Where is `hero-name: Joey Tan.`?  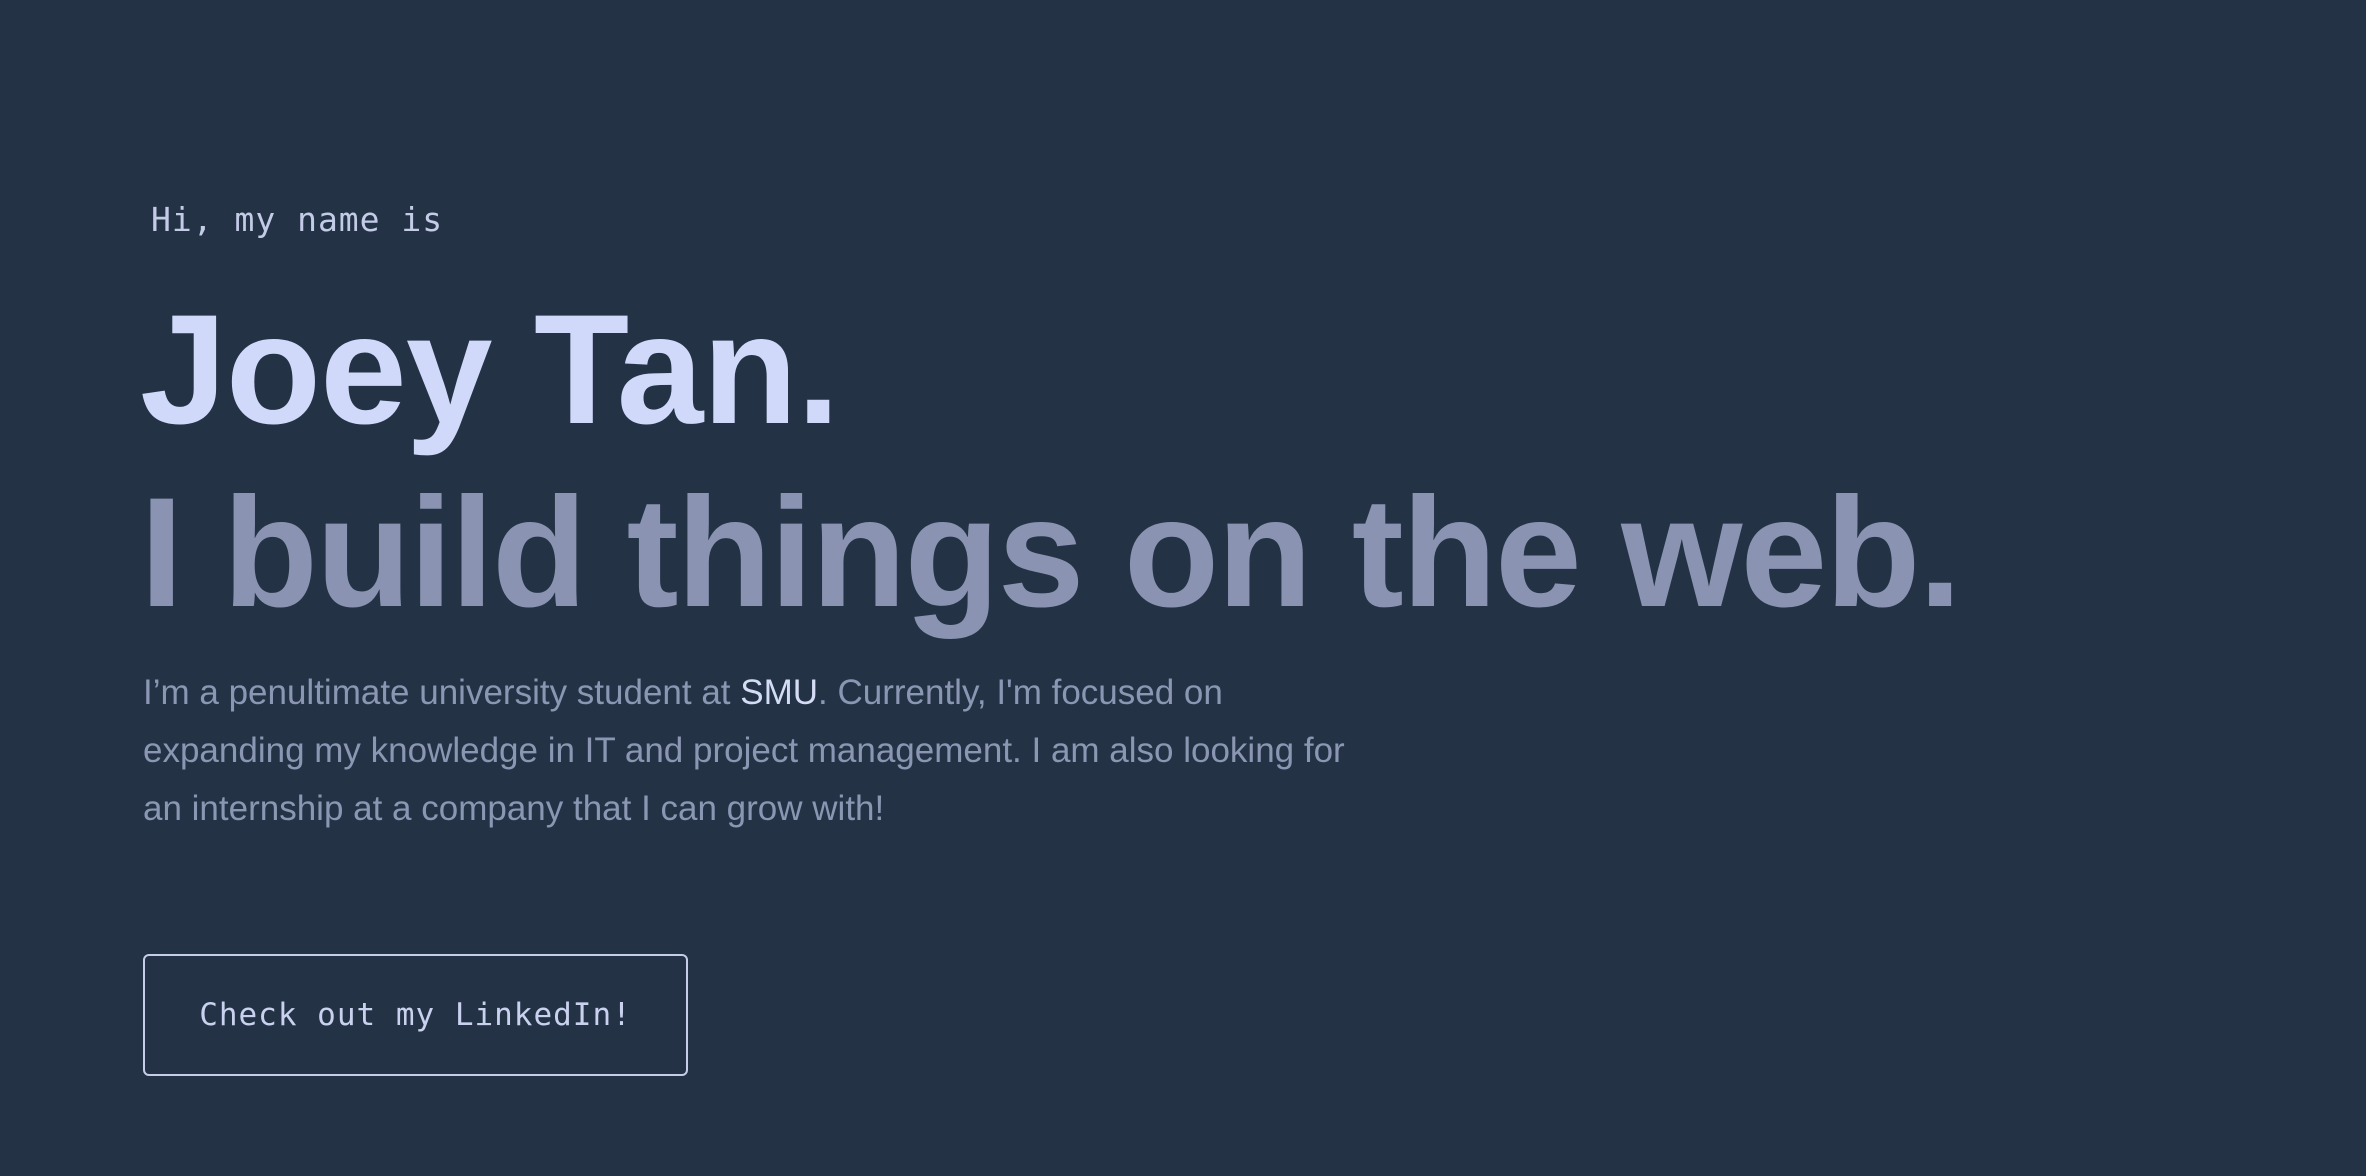 hero-name: Joey Tan. is located at coordinates (490, 370).